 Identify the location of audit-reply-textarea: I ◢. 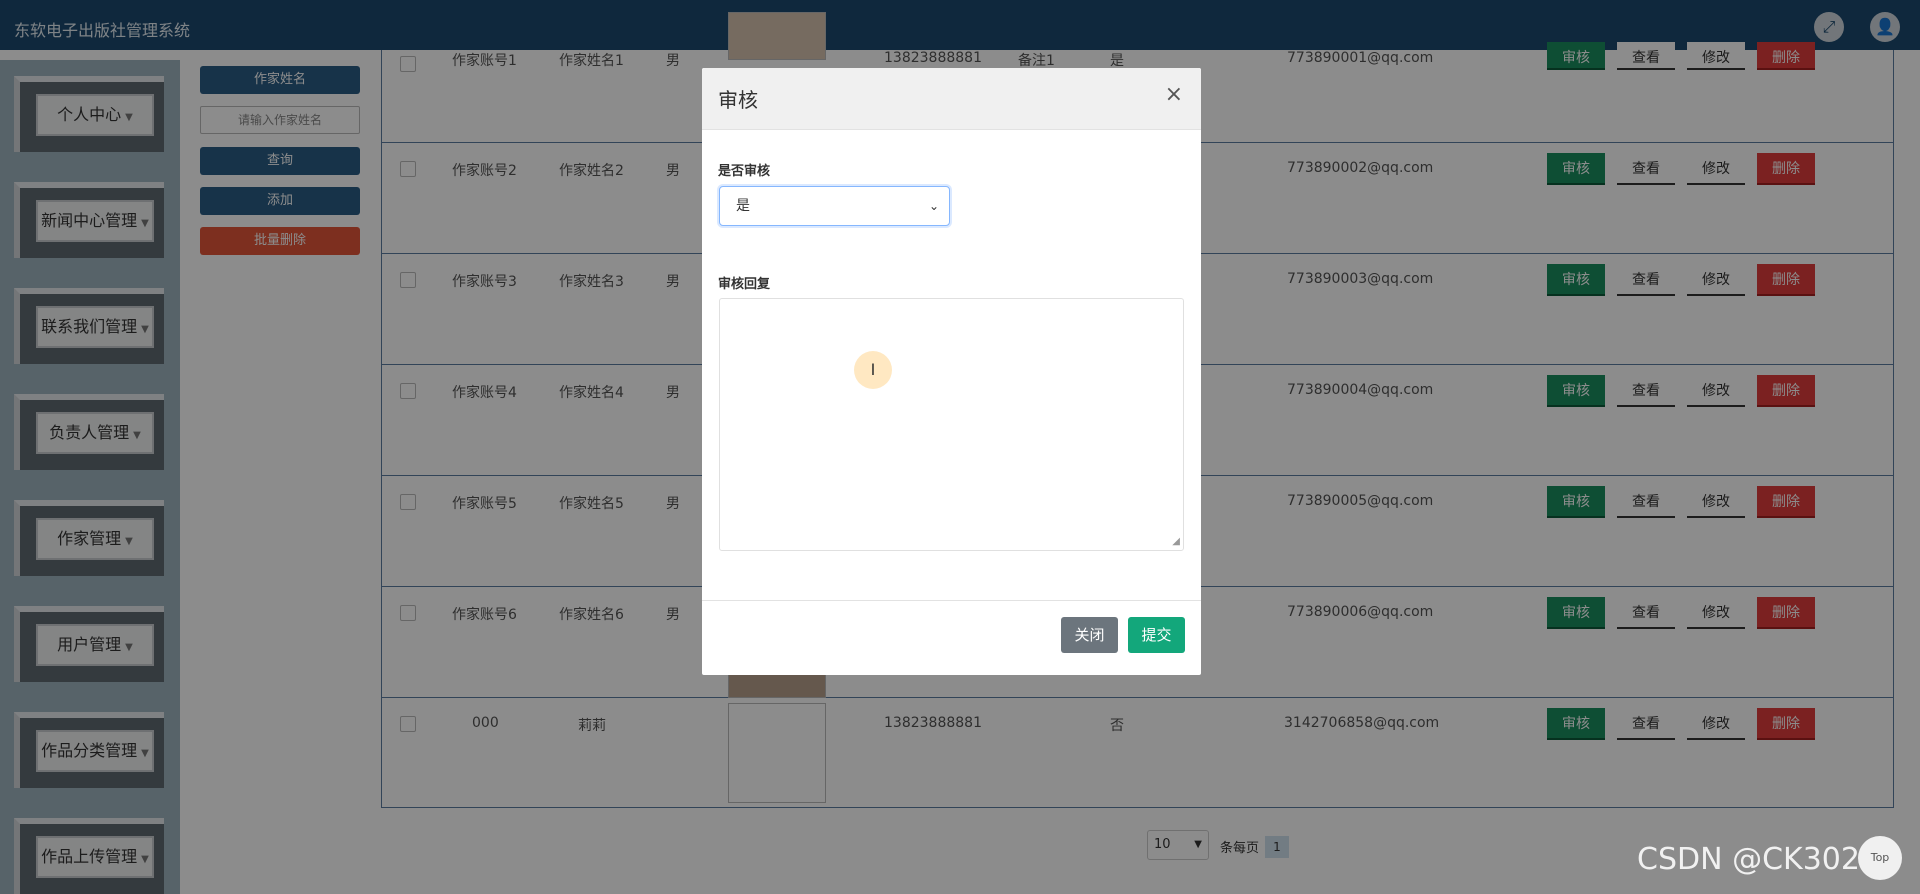
(951, 424).